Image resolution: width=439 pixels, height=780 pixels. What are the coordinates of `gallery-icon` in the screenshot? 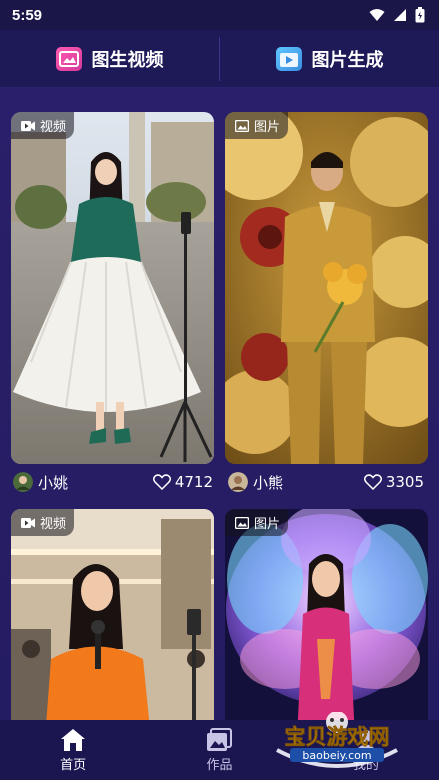 It's located at (220, 739).